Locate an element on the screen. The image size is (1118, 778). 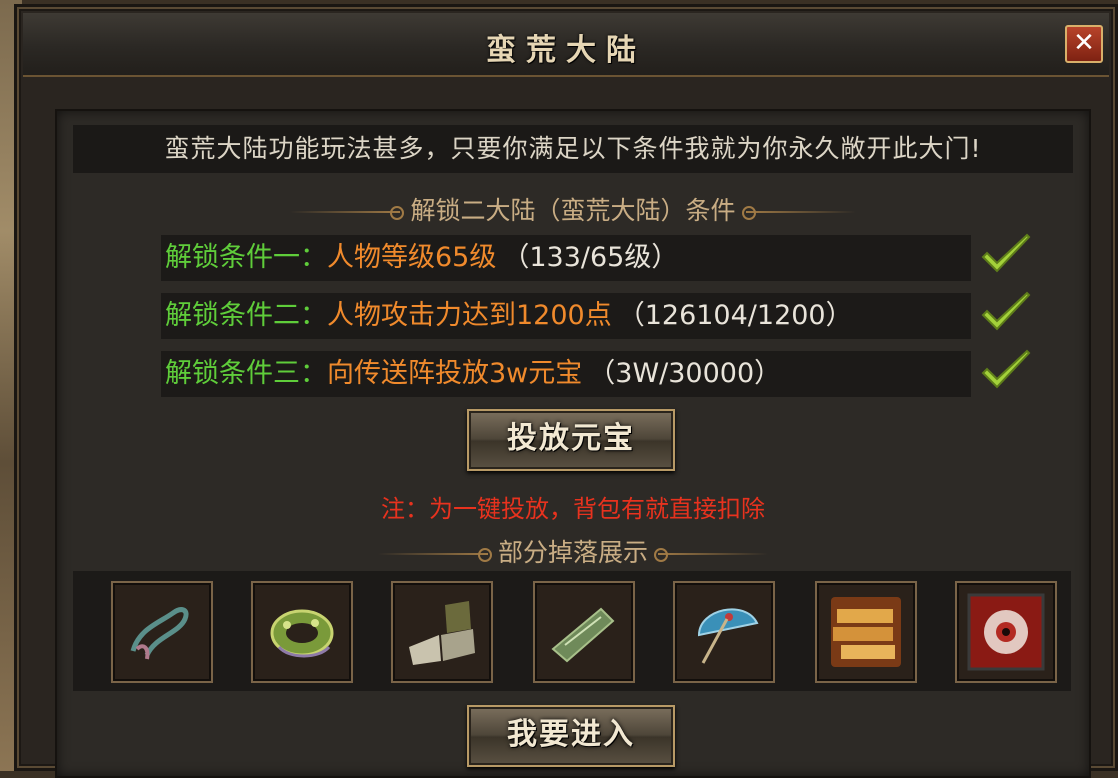
condition-row-2: 解锁条件二：人物攻击力达到1200点 （126104/1200） is located at coordinates (566, 316).